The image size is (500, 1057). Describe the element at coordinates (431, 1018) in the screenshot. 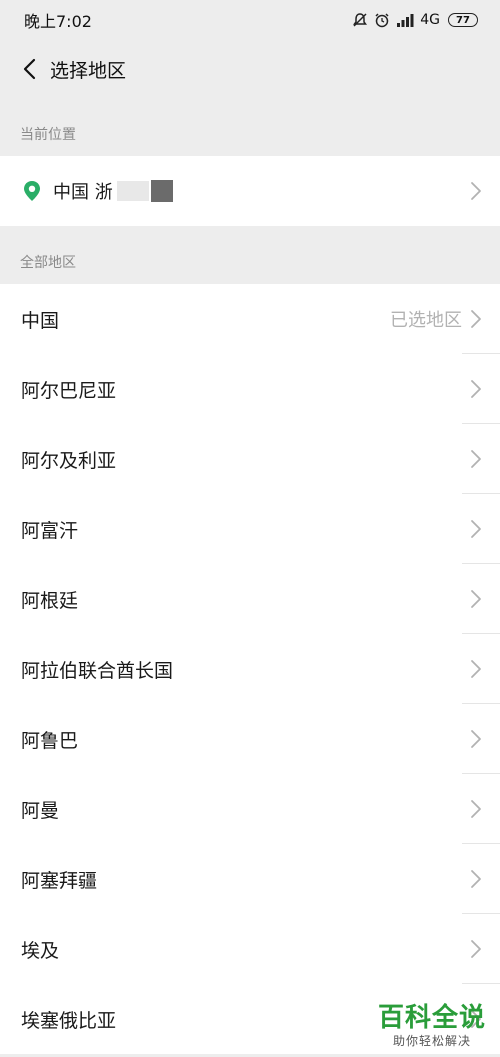

I see `watermark-title: 百科全说` at that location.